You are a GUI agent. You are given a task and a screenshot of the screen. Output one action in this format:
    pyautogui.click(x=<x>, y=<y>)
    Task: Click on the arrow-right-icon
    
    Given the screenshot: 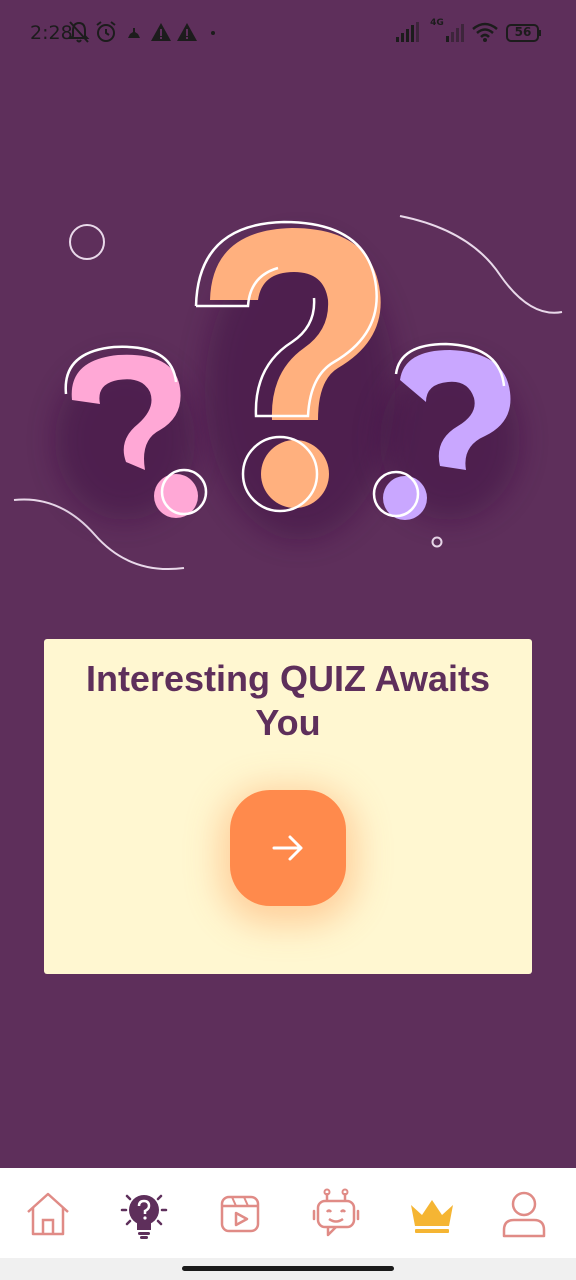 What is the action you would take?
    pyautogui.click(x=287, y=848)
    